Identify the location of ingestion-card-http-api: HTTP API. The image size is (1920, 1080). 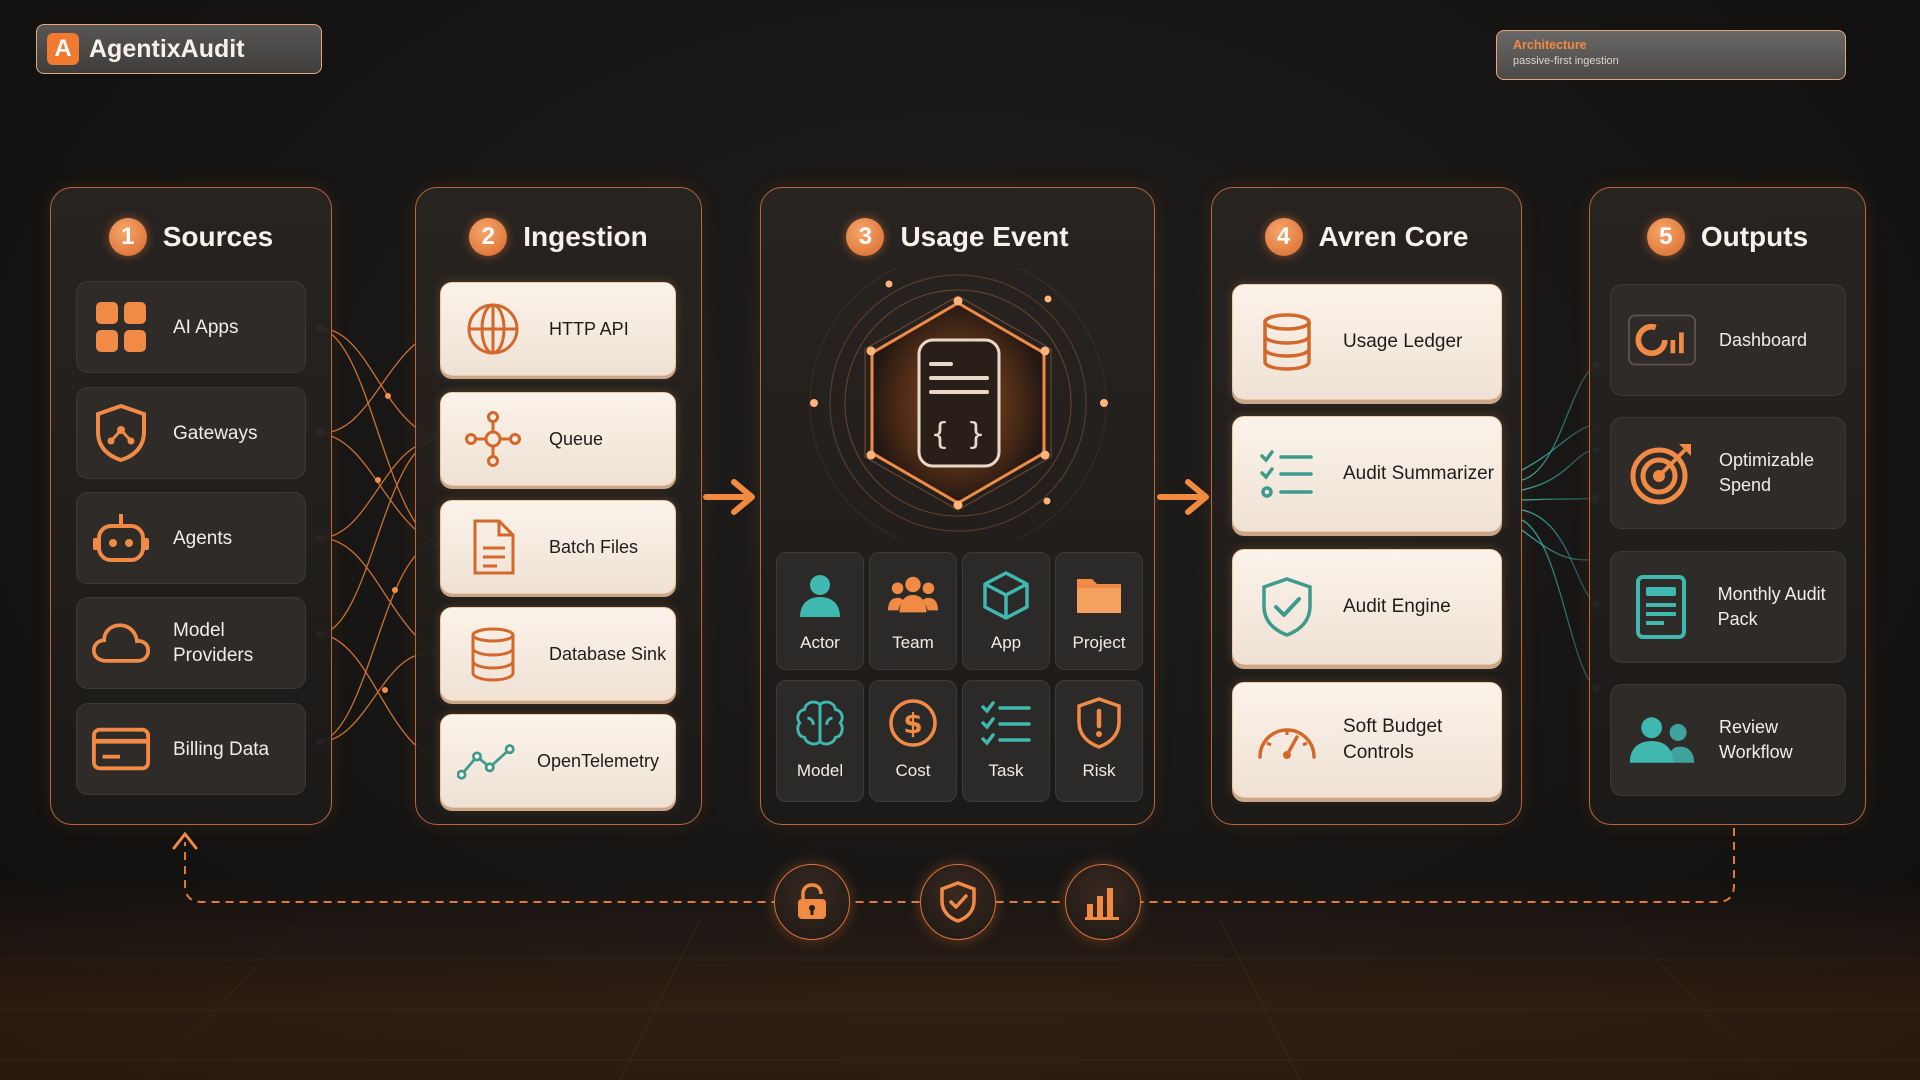
(558, 329).